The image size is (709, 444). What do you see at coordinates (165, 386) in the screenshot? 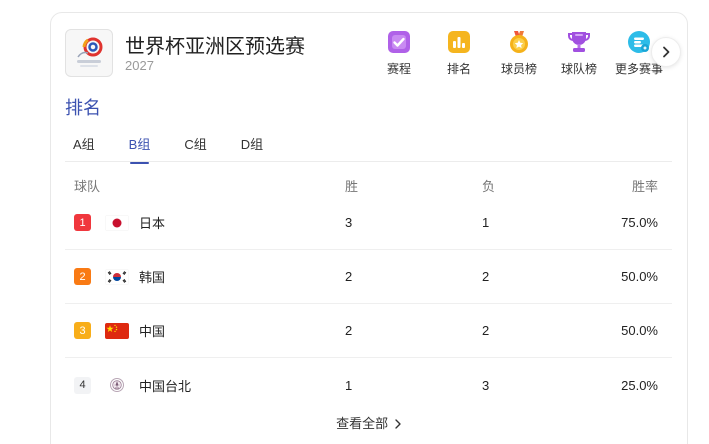
I see `team-name: 中国台北` at bounding box center [165, 386].